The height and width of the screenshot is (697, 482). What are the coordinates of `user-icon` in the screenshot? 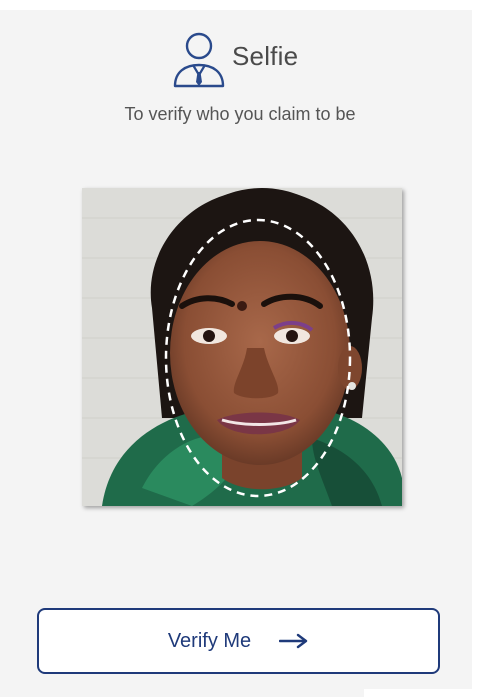 It's located at (199, 60).